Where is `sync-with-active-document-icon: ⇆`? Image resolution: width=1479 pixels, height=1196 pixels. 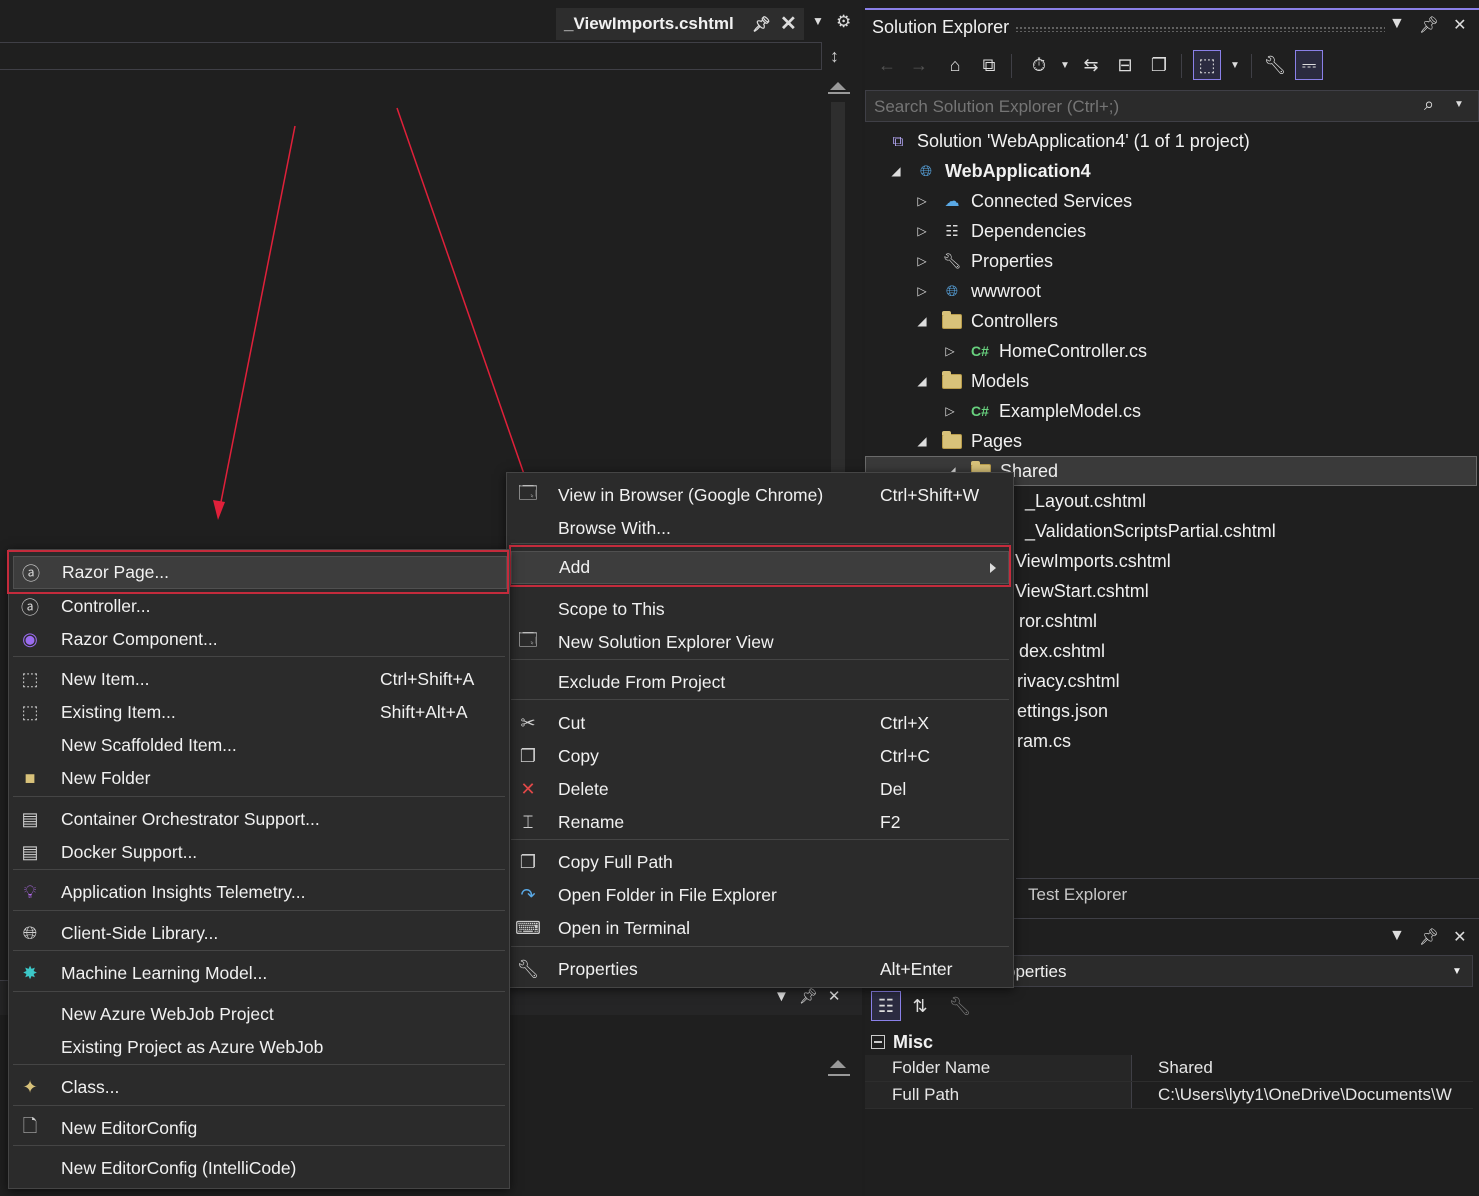
sync-with-active-document-icon: ⇆ is located at coordinates (1091, 65).